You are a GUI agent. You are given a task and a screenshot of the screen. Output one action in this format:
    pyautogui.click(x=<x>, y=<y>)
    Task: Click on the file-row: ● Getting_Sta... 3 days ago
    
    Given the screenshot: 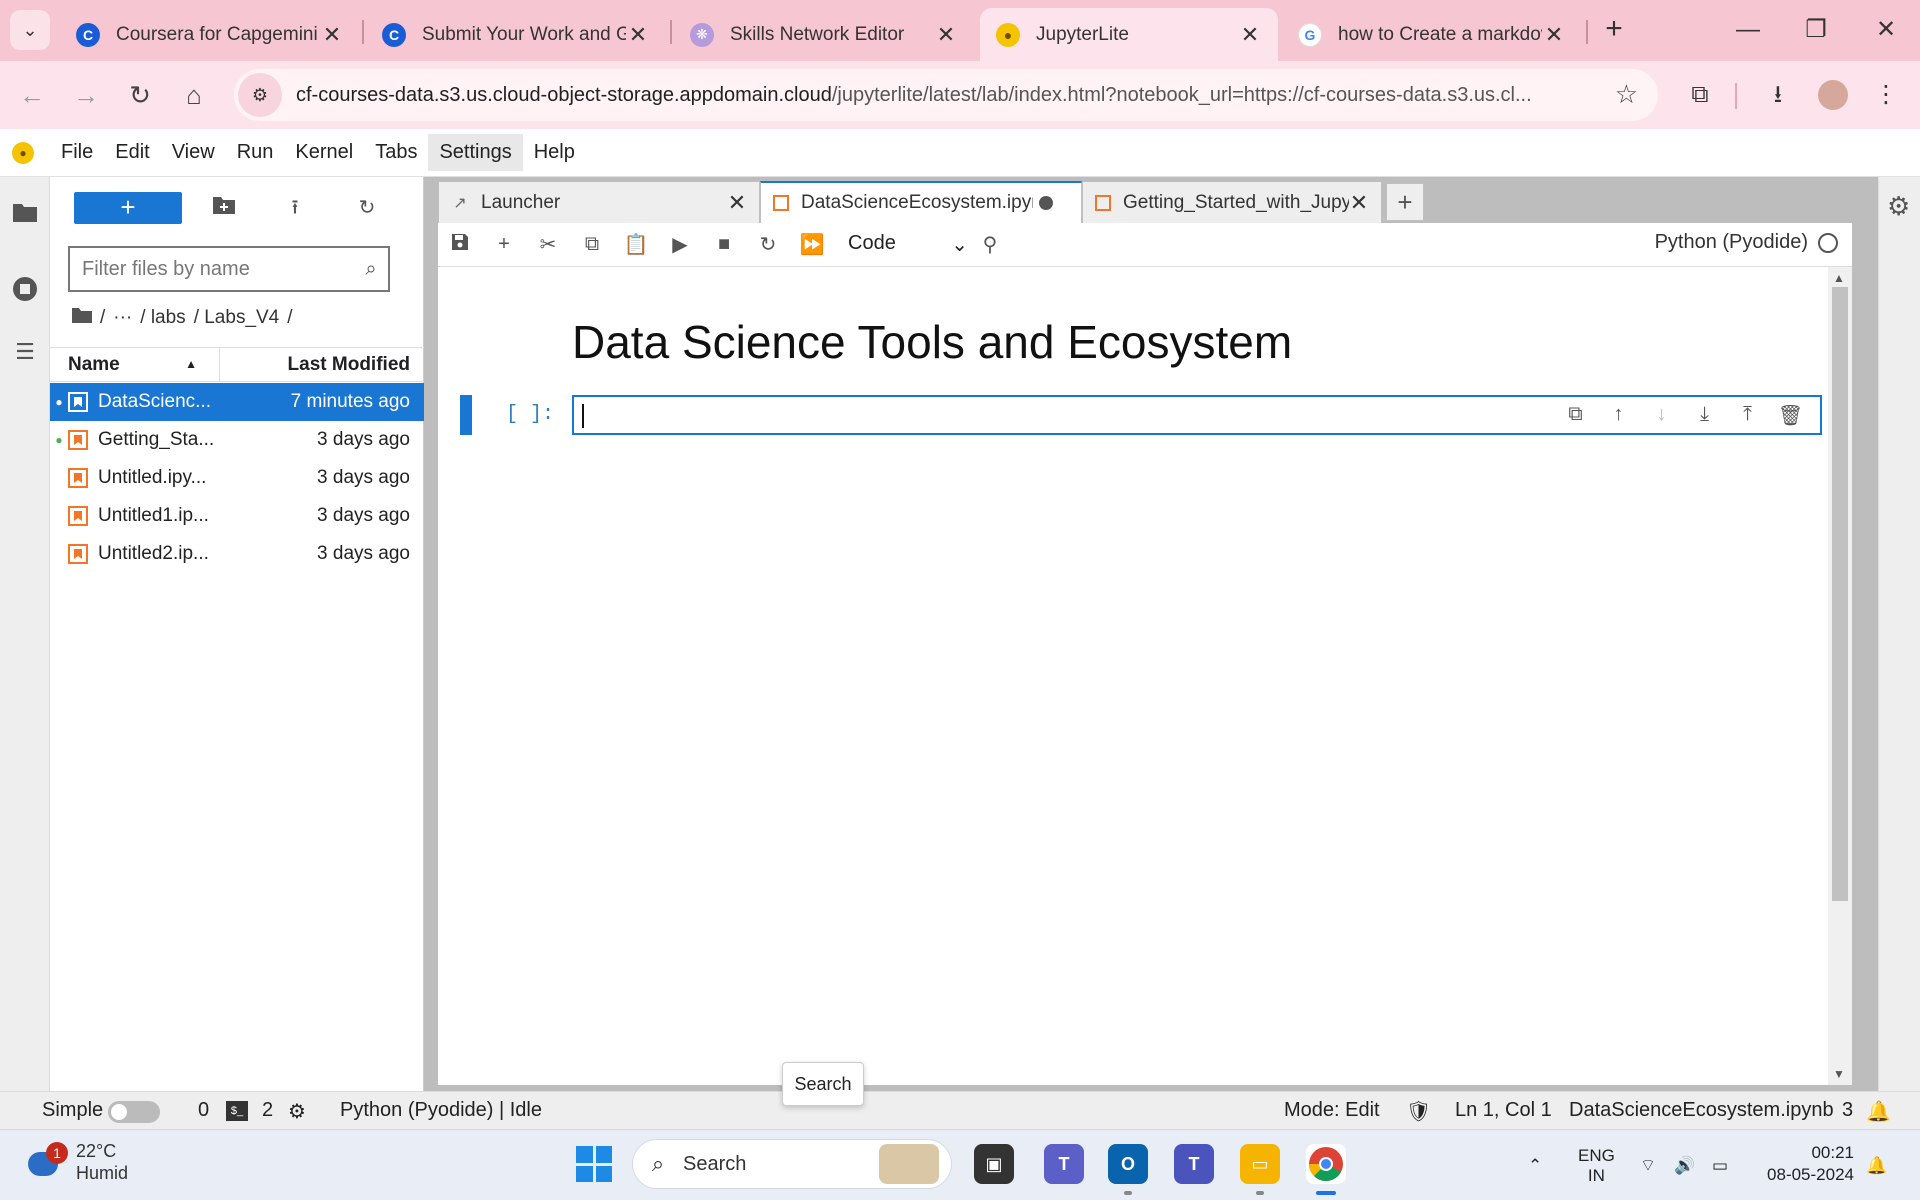 What is the action you would take?
    pyautogui.click(x=237, y=440)
    